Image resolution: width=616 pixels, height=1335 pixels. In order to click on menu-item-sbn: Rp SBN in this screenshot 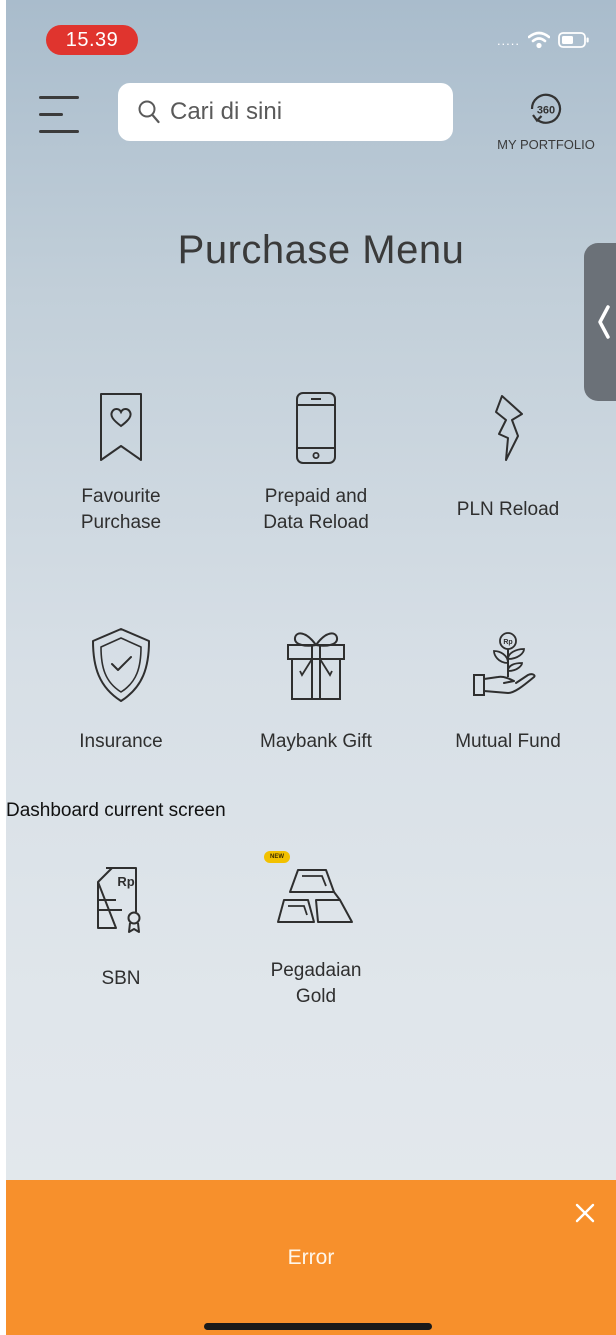, I will do `click(121, 926)`.